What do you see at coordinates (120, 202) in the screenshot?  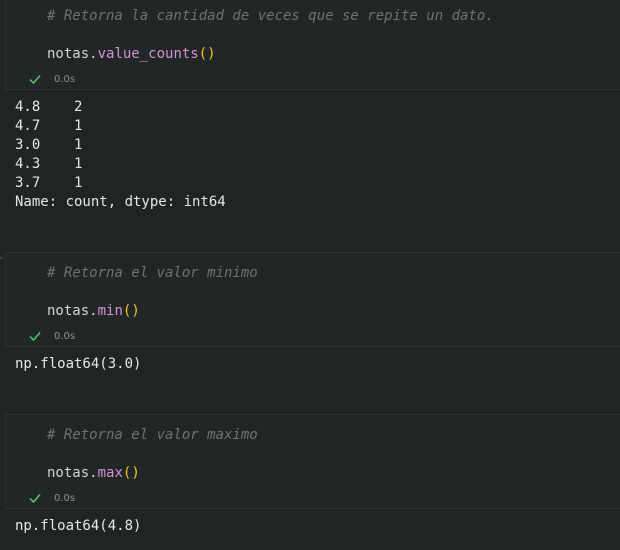 I see `output-line: Name: count, dtype: int64` at bounding box center [120, 202].